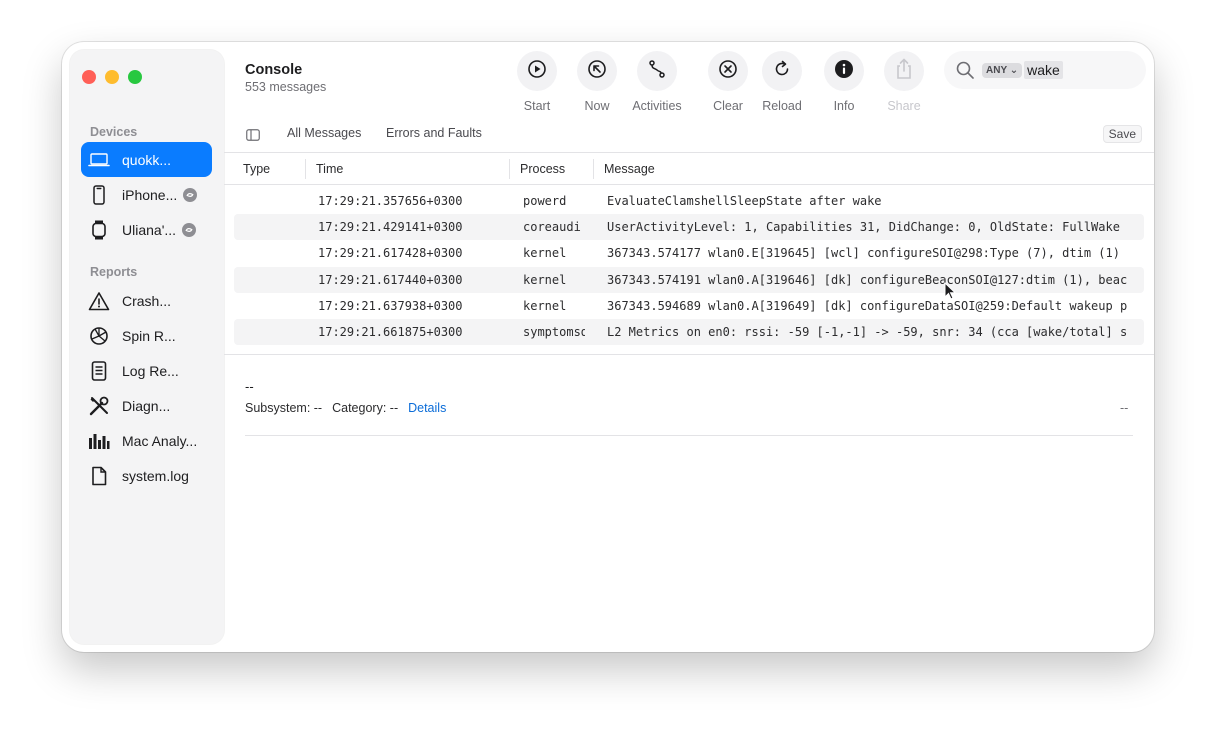  What do you see at coordinates (324, 133) in the screenshot?
I see `filter-all-messages: All Messages` at bounding box center [324, 133].